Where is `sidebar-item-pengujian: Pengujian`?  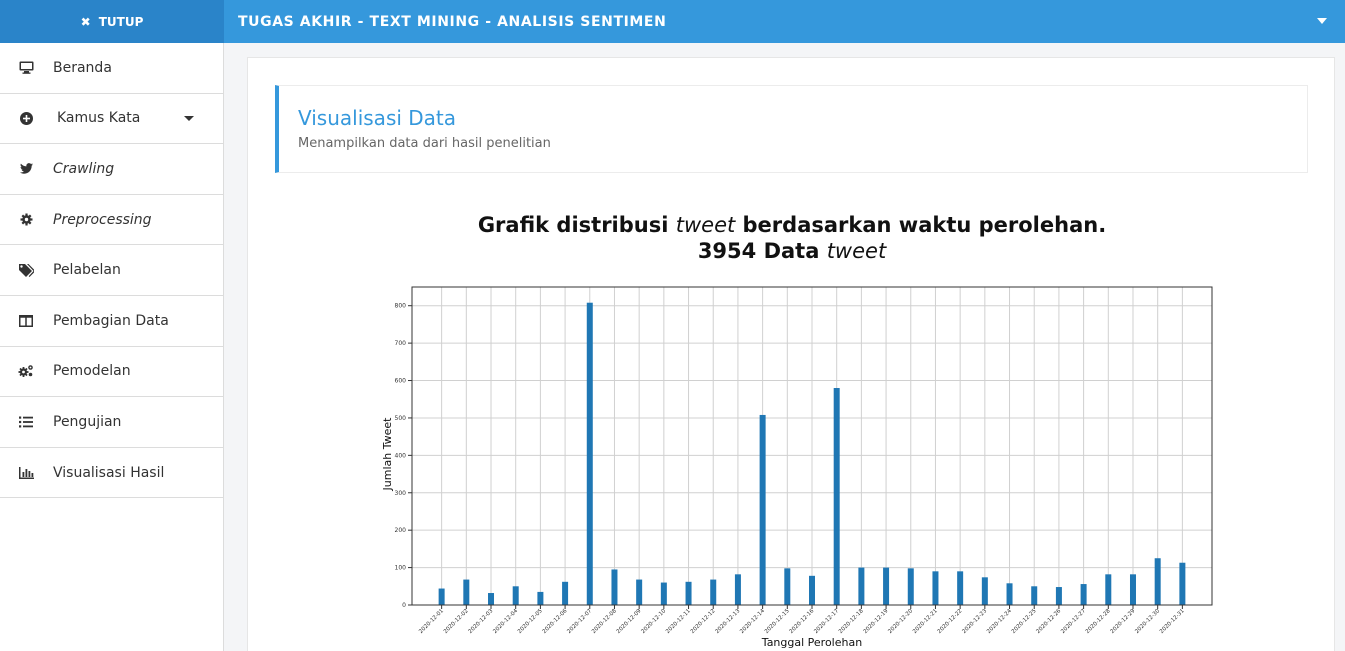
sidebar-item-pengujian: Pengujian is located at coordinates (111, 422).